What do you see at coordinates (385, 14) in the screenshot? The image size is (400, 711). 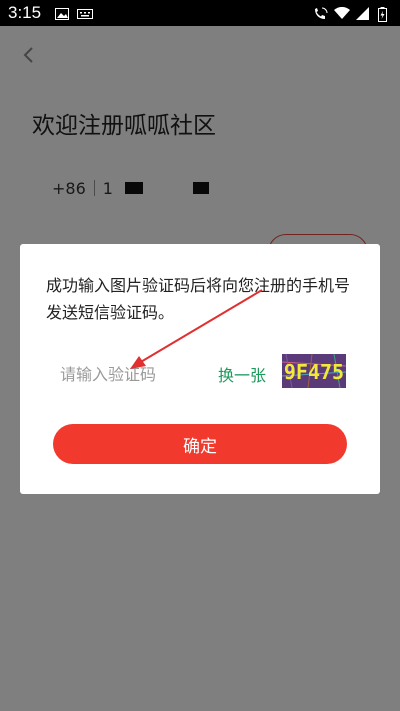 I see `battery-icon` at bounding box center [385, 14].